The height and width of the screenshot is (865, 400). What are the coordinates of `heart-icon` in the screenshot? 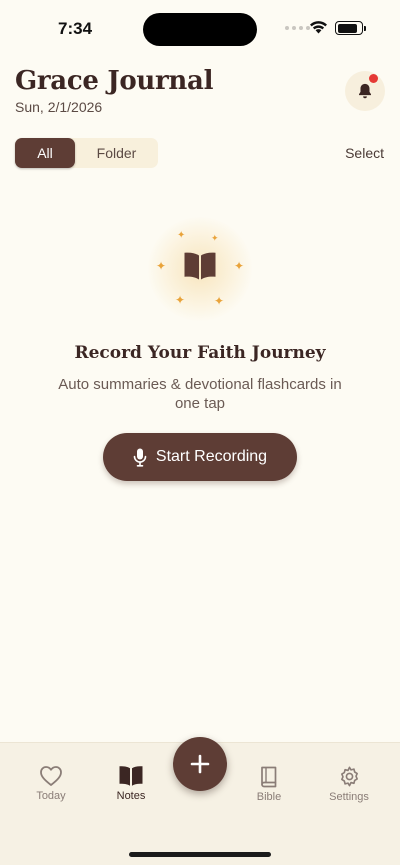 It's located at (51, 776).